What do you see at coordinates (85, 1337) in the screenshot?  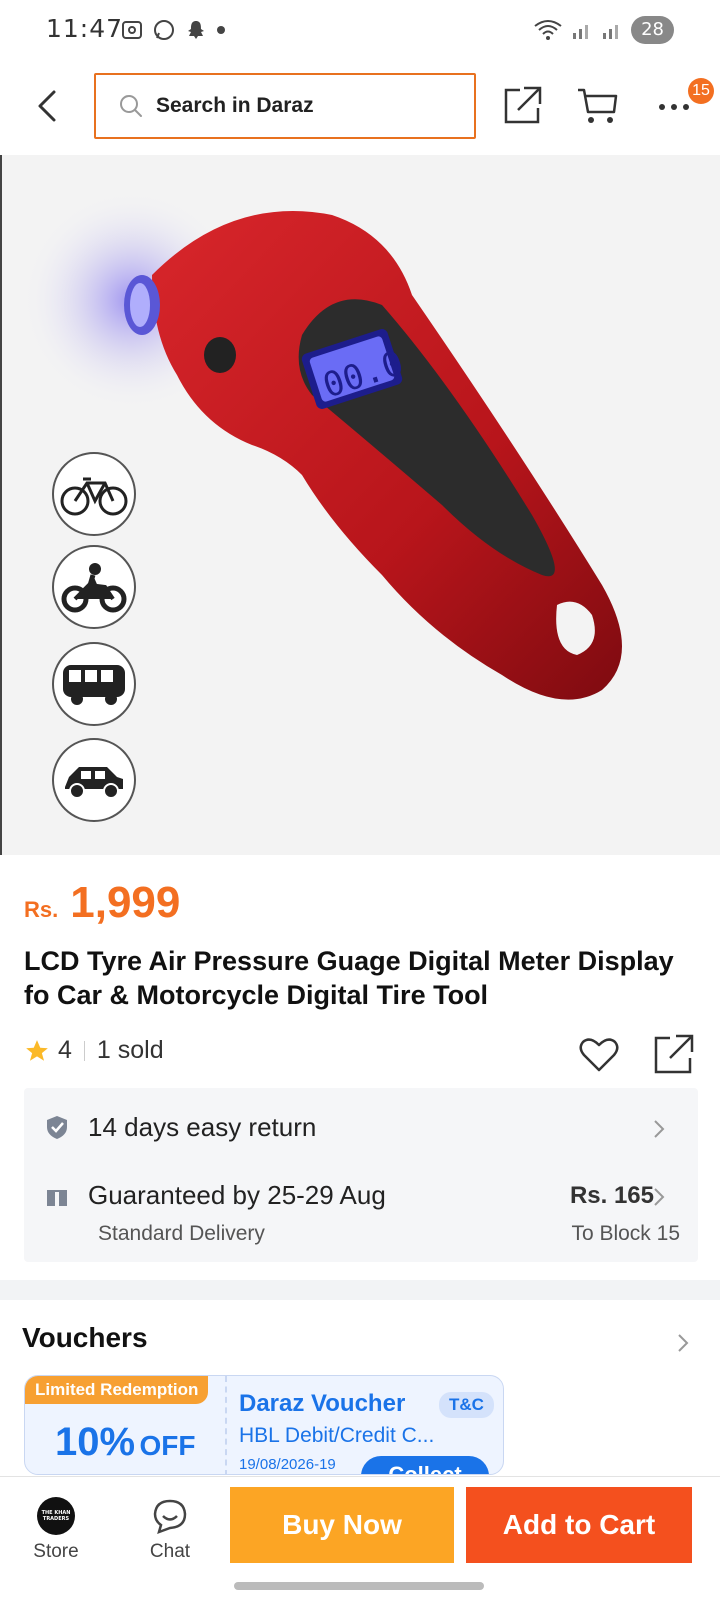 I see `vouchers-heading: Vouchers` at bounding box center [85, 1337].